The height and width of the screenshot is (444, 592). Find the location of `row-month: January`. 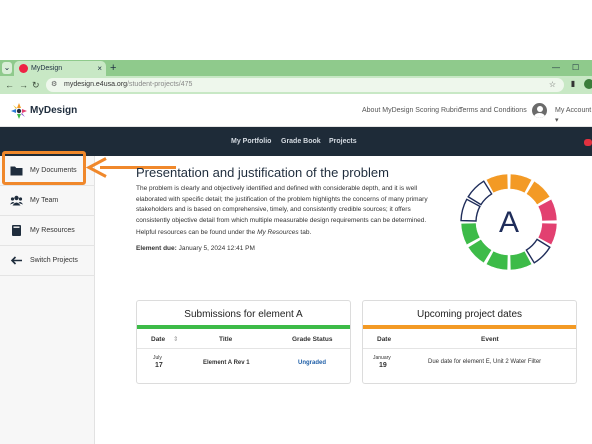

row-month: January is located at coordinates (382, 358).